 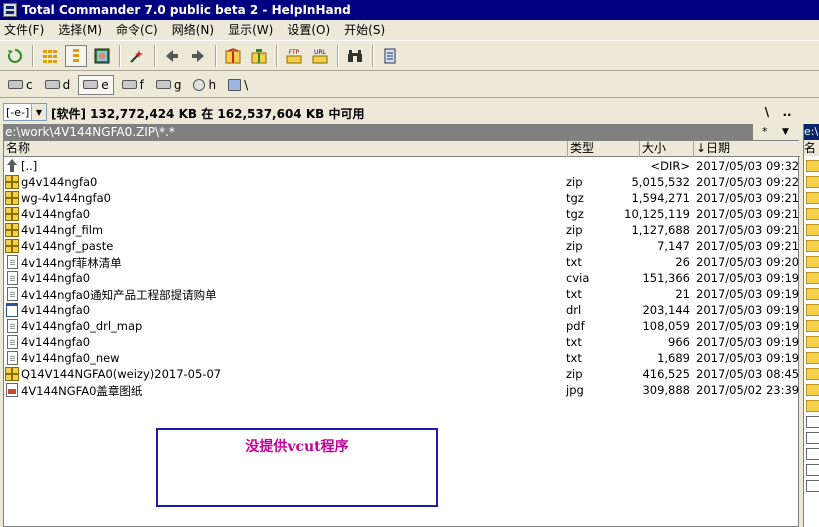 What do you see at coordinates (811, 132) in the screenshot?
I see `right-current-path: e:\` at bounding box center [811, 132].